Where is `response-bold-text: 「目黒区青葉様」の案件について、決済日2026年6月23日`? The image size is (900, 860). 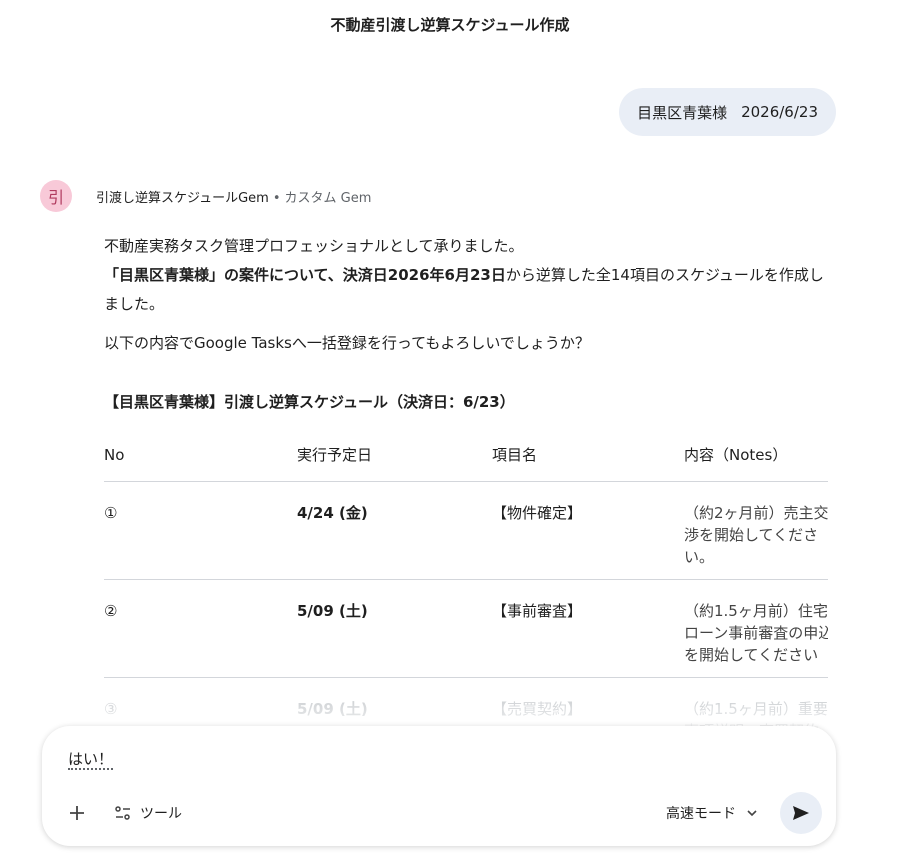
response-bold-text: 「目黒区青葉様」の案件について、決済日2026年6月23日 is located at coordinates (305, 275).